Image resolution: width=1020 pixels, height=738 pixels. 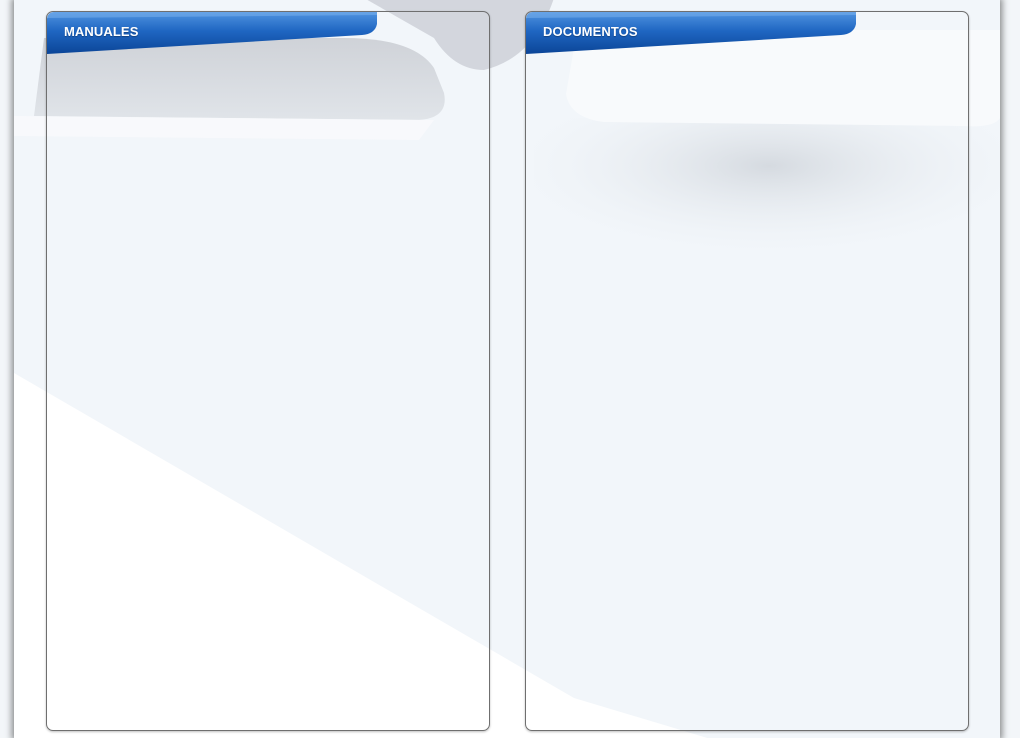 I want to click on documentos-title: DOCUMENTOS, so click(x=590, y=31).